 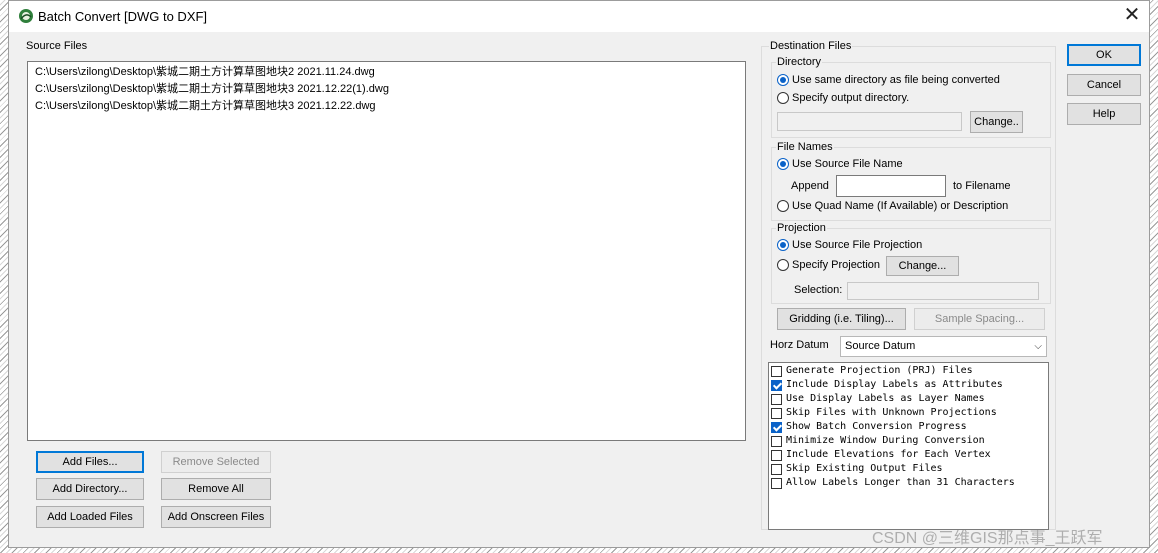 What do you see at coordinates (799, 345) in the screenshot?
I see `horz-datum-label: Horz Datum` at bounding box center [799, 345].